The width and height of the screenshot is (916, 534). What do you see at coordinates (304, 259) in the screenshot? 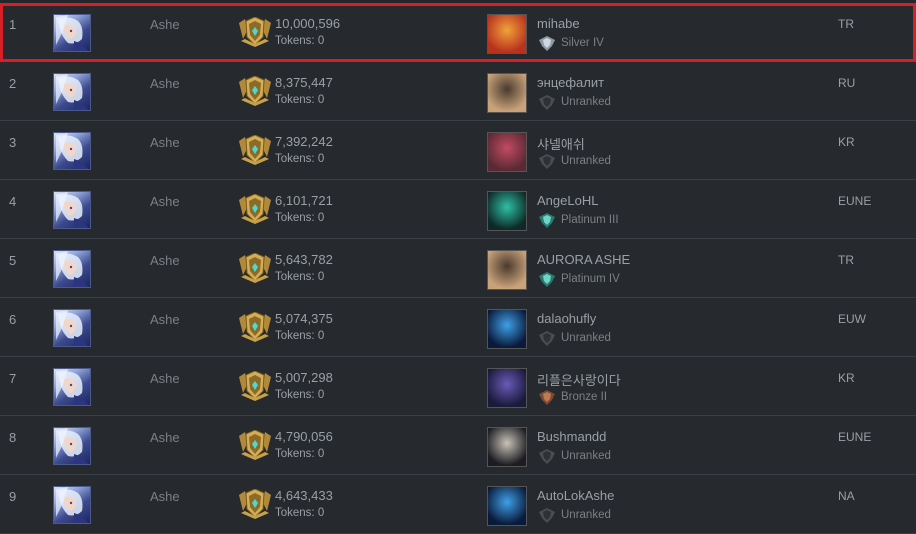
I see `mastery-points: 5,643,782` at bounding box center [304, 259].